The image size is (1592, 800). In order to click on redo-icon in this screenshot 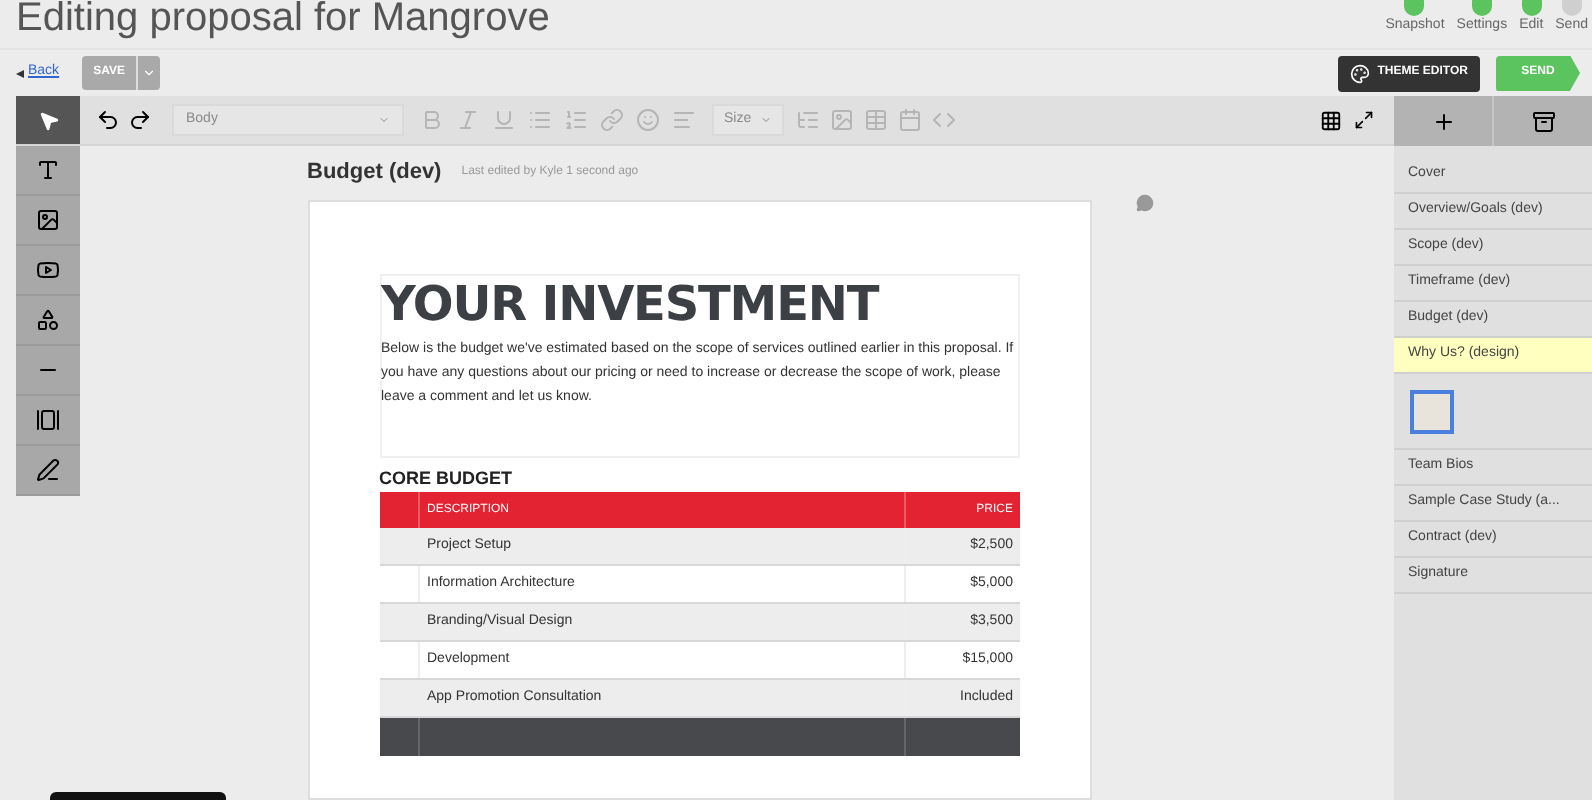, I will do `click(140, 120)`.